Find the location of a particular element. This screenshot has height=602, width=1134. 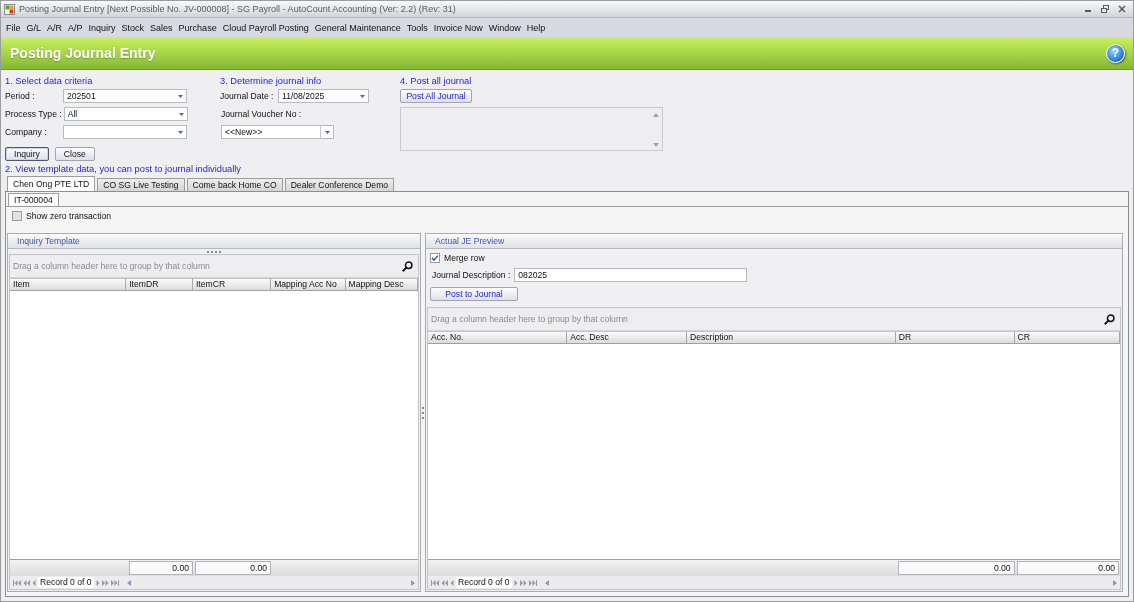

form-button: Inquiry is located at coordinates (27, 154).